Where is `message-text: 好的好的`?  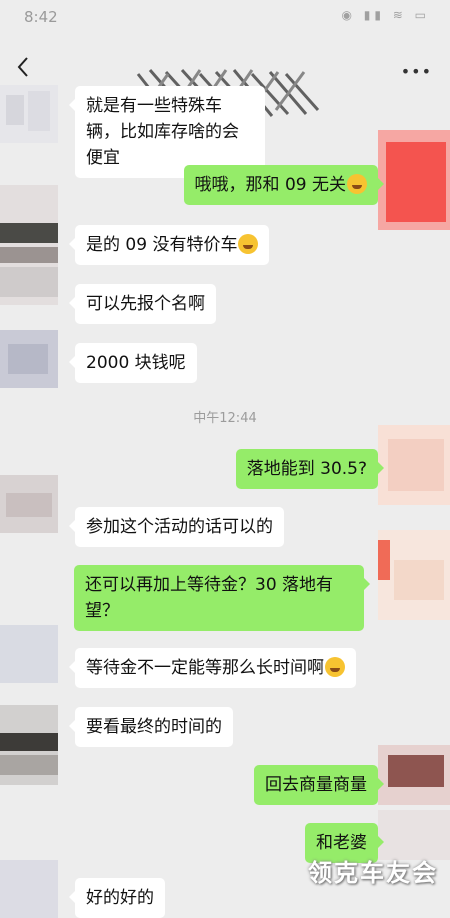 message-text: 好的好的 is located at coordinates (120, 898).